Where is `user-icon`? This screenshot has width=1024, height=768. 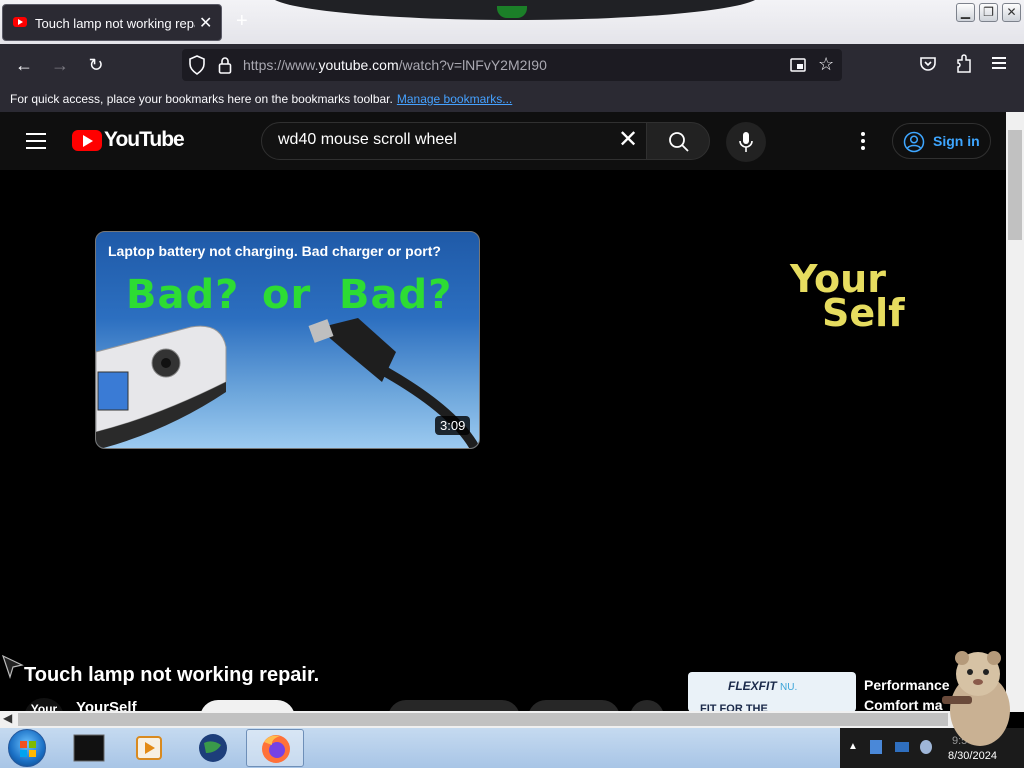
user-icon is located at coordinates (914, 143).